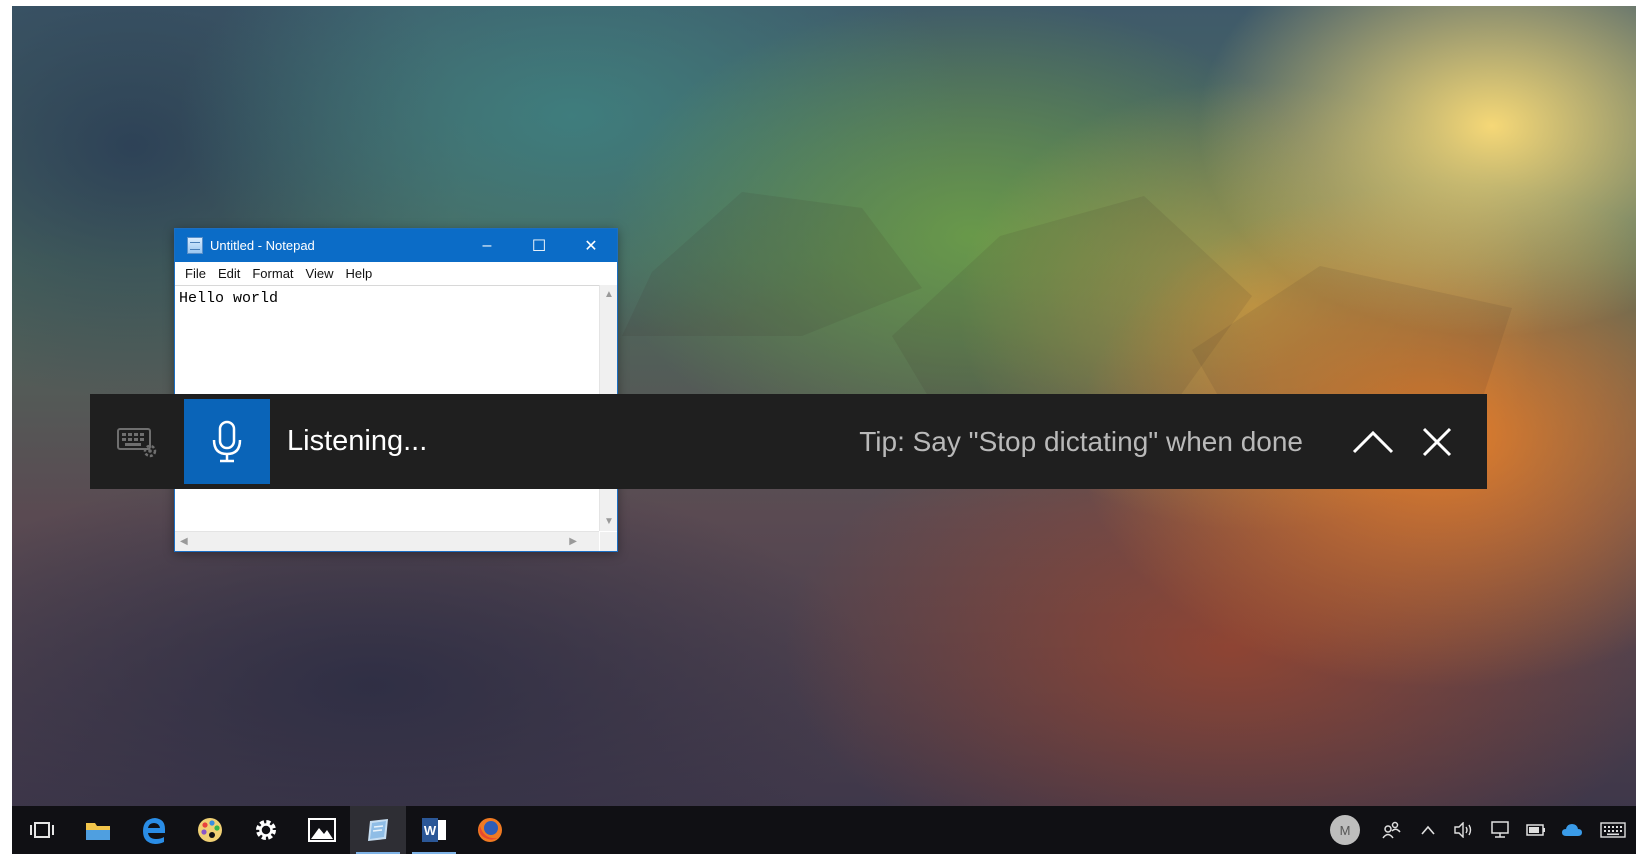  I want to click on chevron-up-small-icon, so click(1428, 830).